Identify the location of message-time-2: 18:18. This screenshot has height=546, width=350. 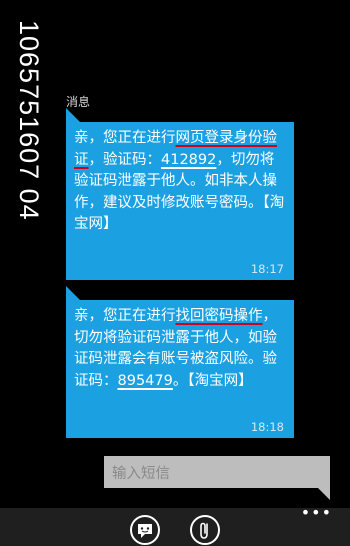
(267, 427).